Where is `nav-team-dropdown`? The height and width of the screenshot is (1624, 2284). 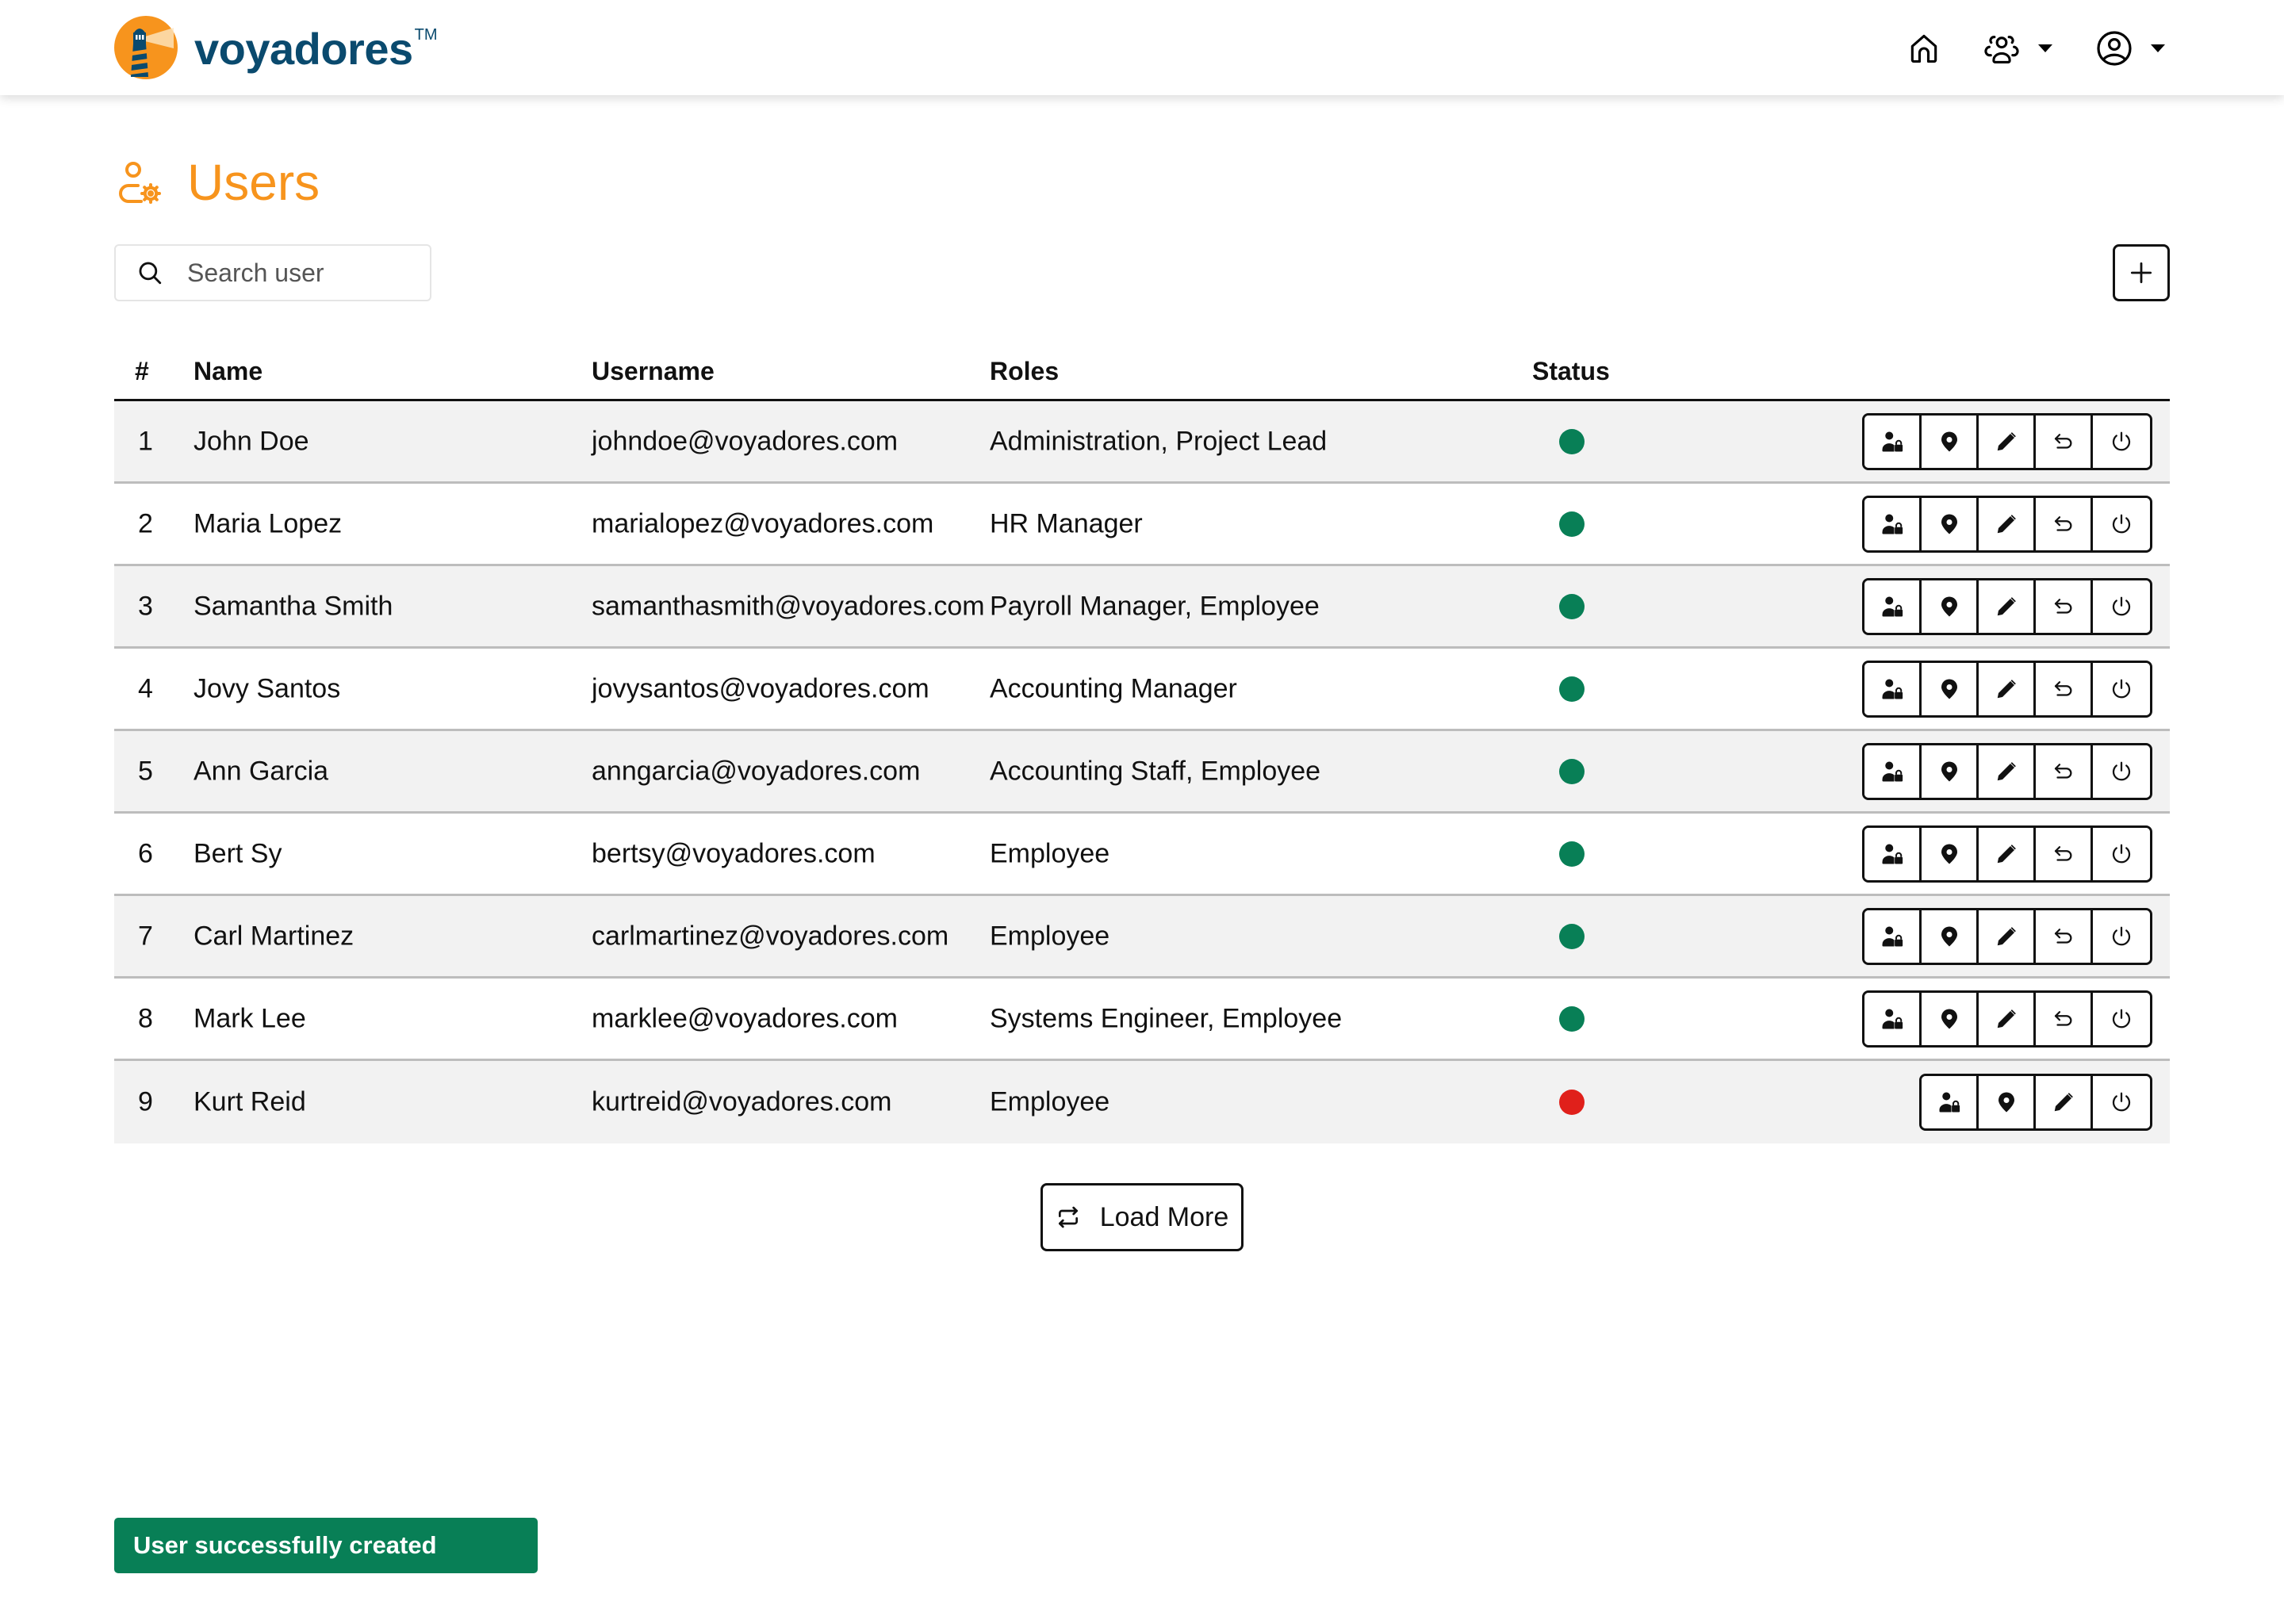
nav-team-dropdown is located at coordinates (2017, 48).